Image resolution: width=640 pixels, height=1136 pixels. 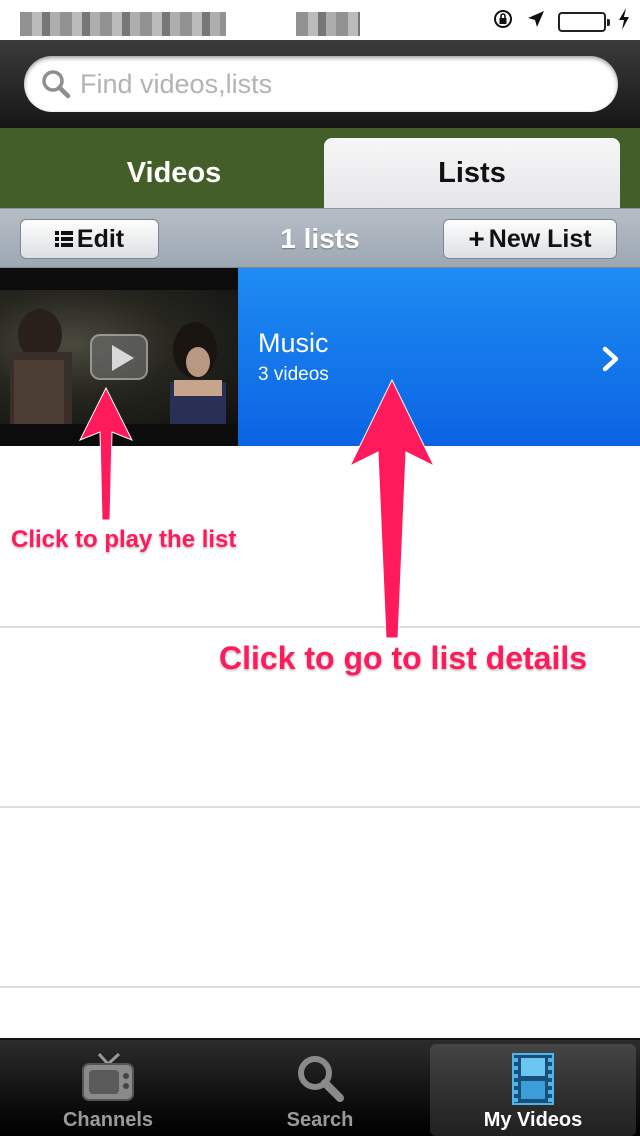 What do you see at coordinates (439, 357) in the screenshot?
I see `list-details-link: Music 3 videos` at bounding box center [439, 357].